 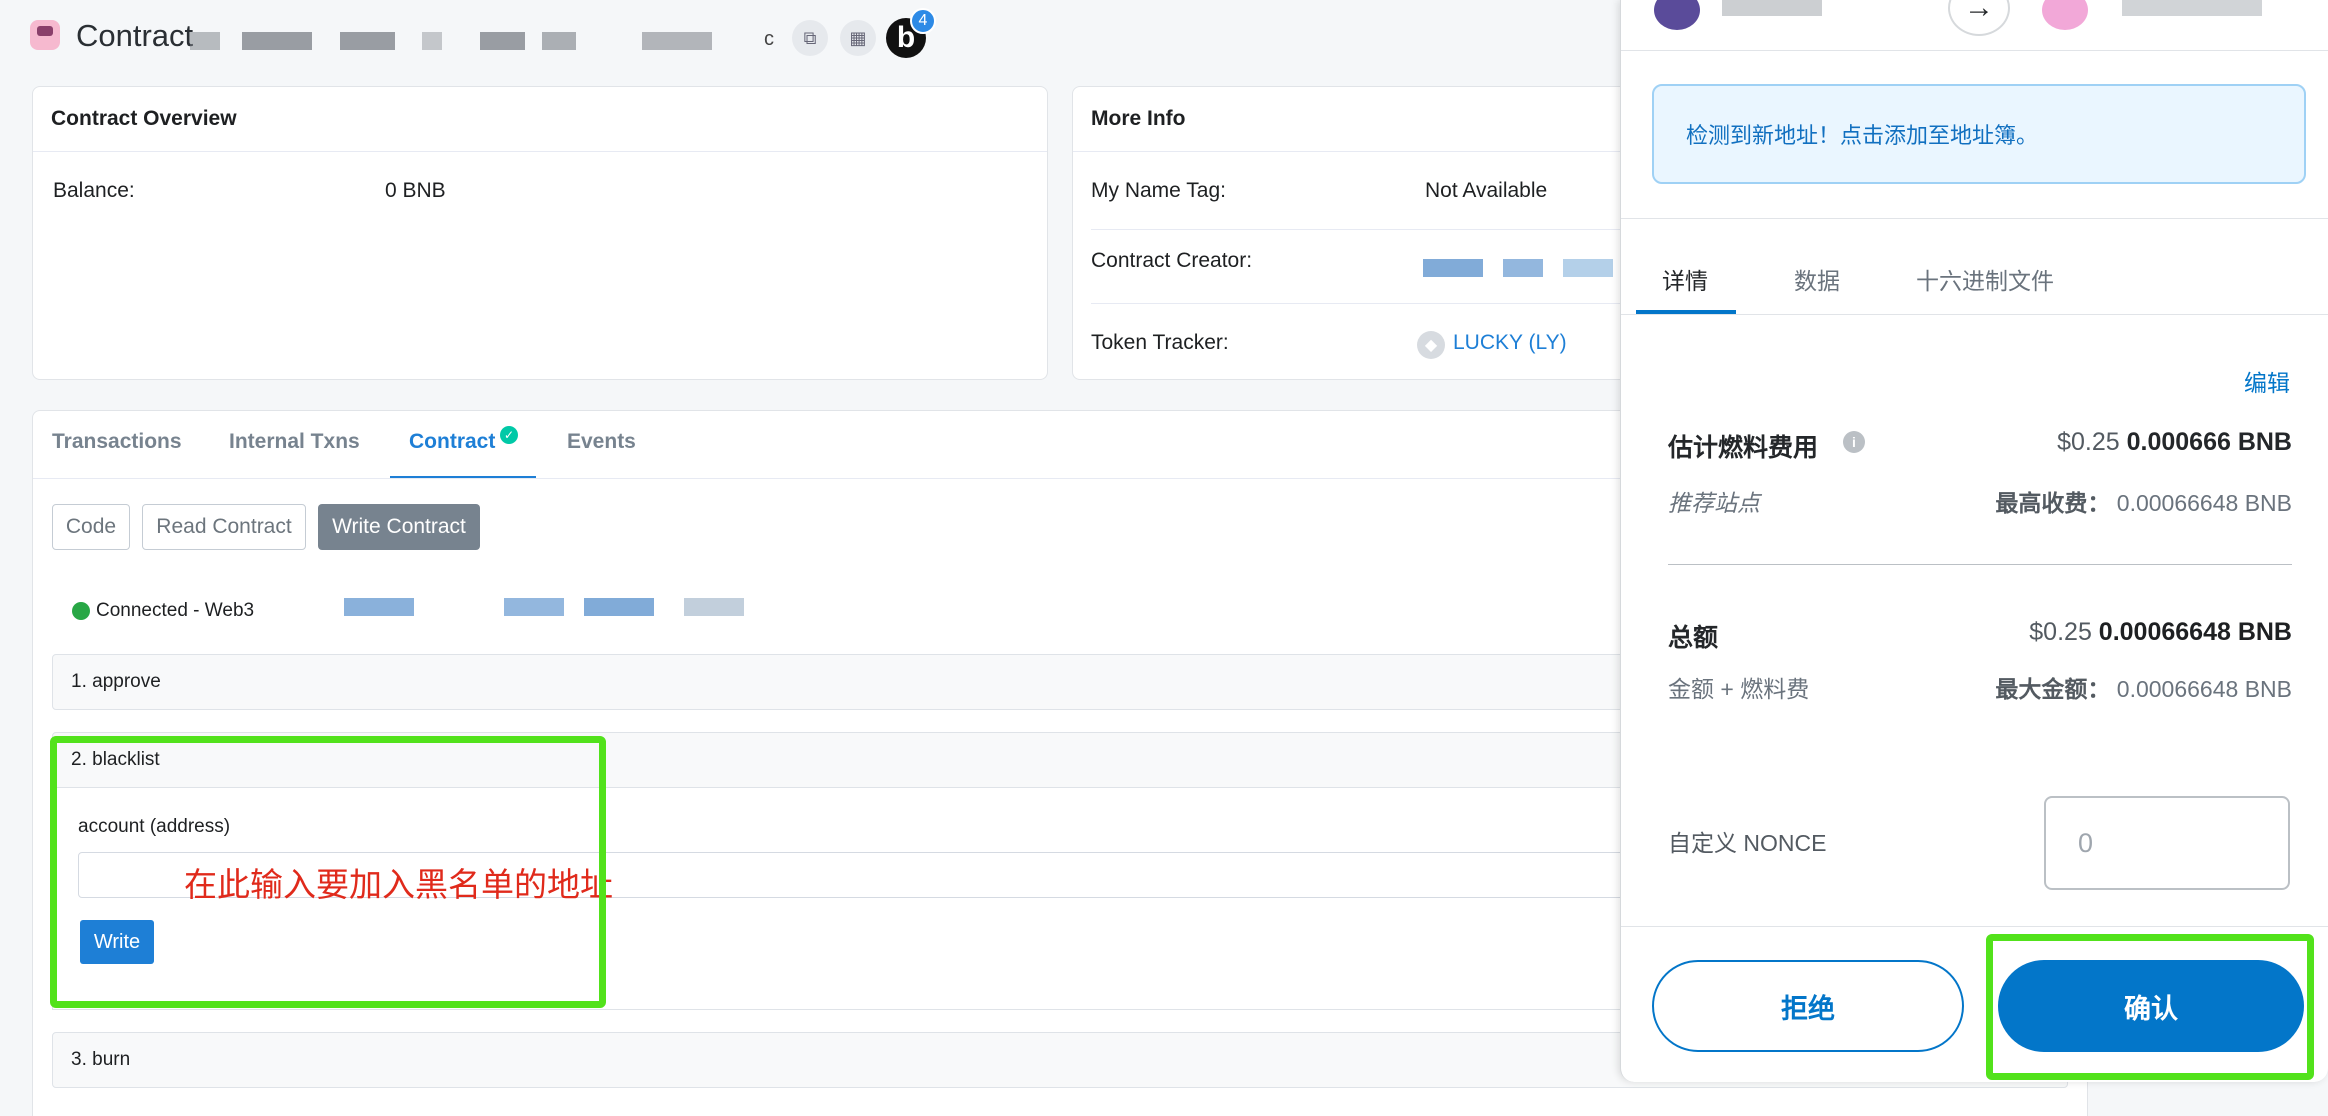 I want to click on contract-overview-card: Contract Overview Balance: 0 BNB, so click(x=540, y=233).